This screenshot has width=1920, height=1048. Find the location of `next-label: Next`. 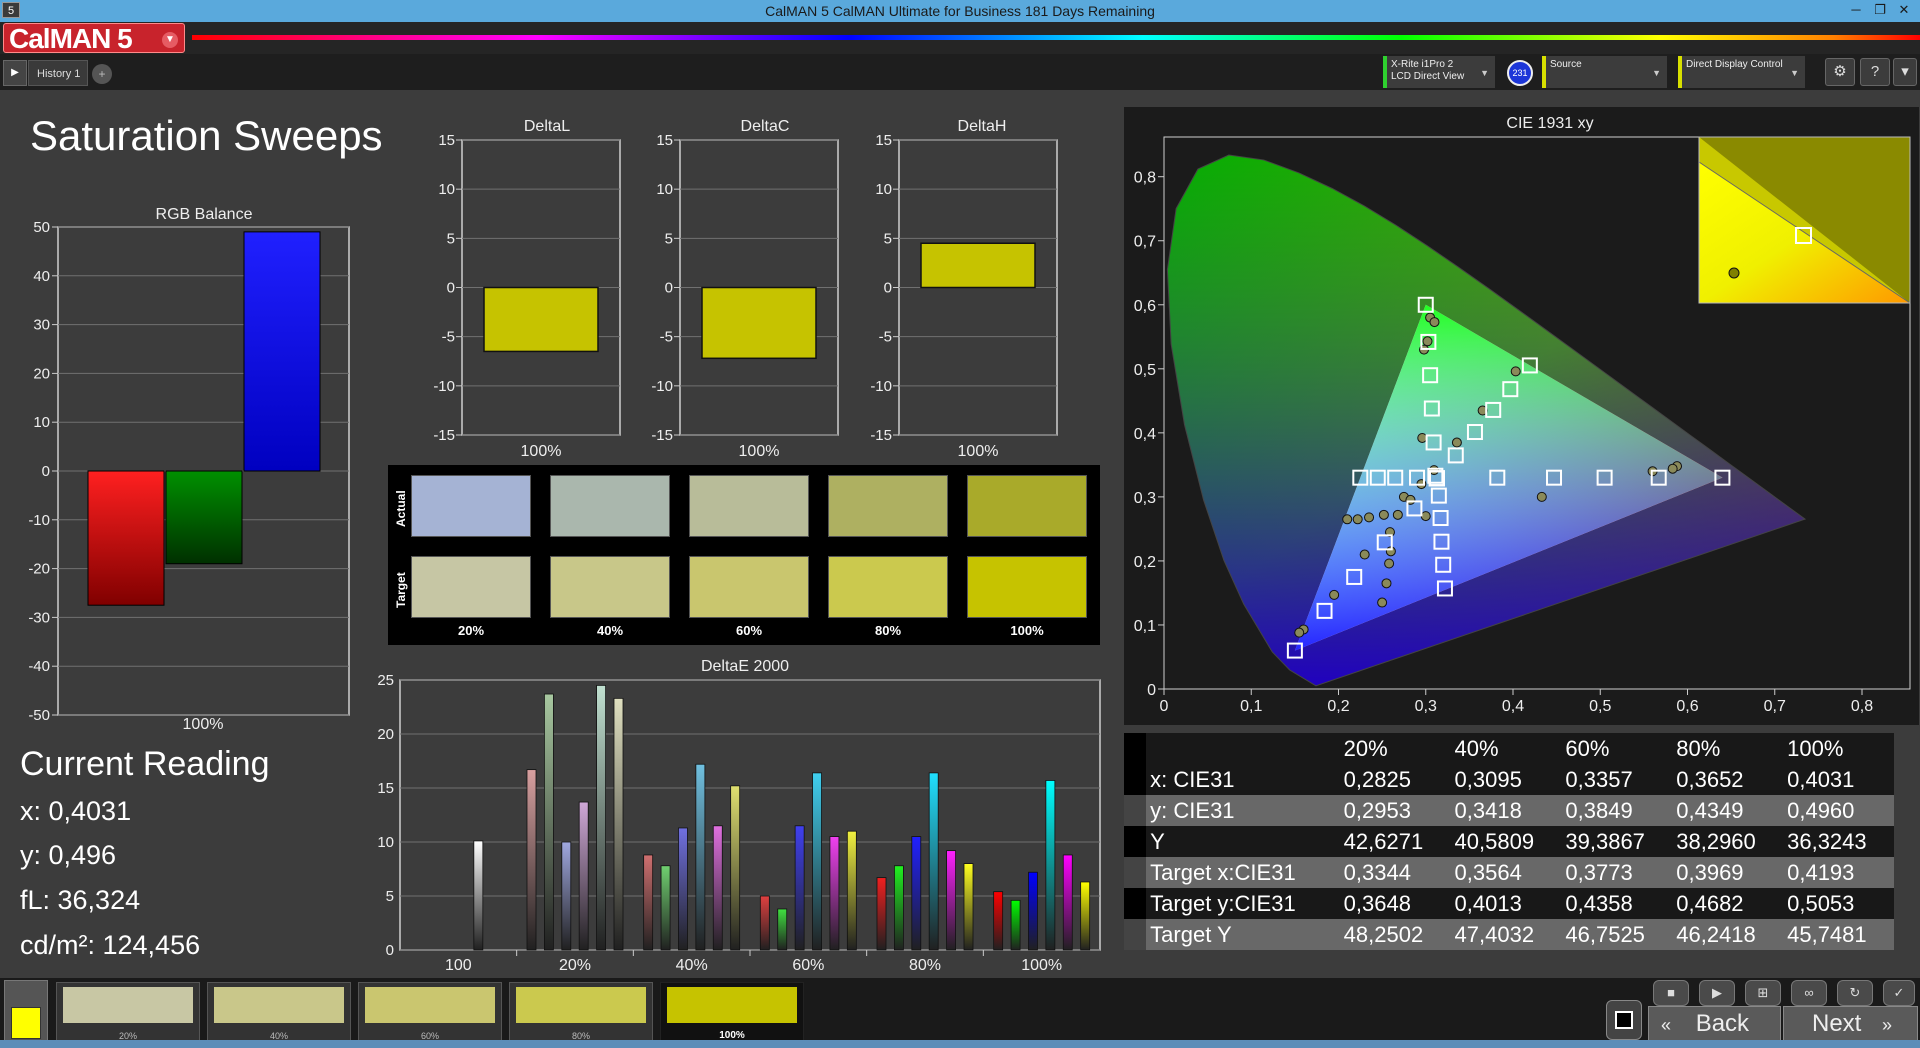

next-label: Next is located at coordinates (1837, 1023).